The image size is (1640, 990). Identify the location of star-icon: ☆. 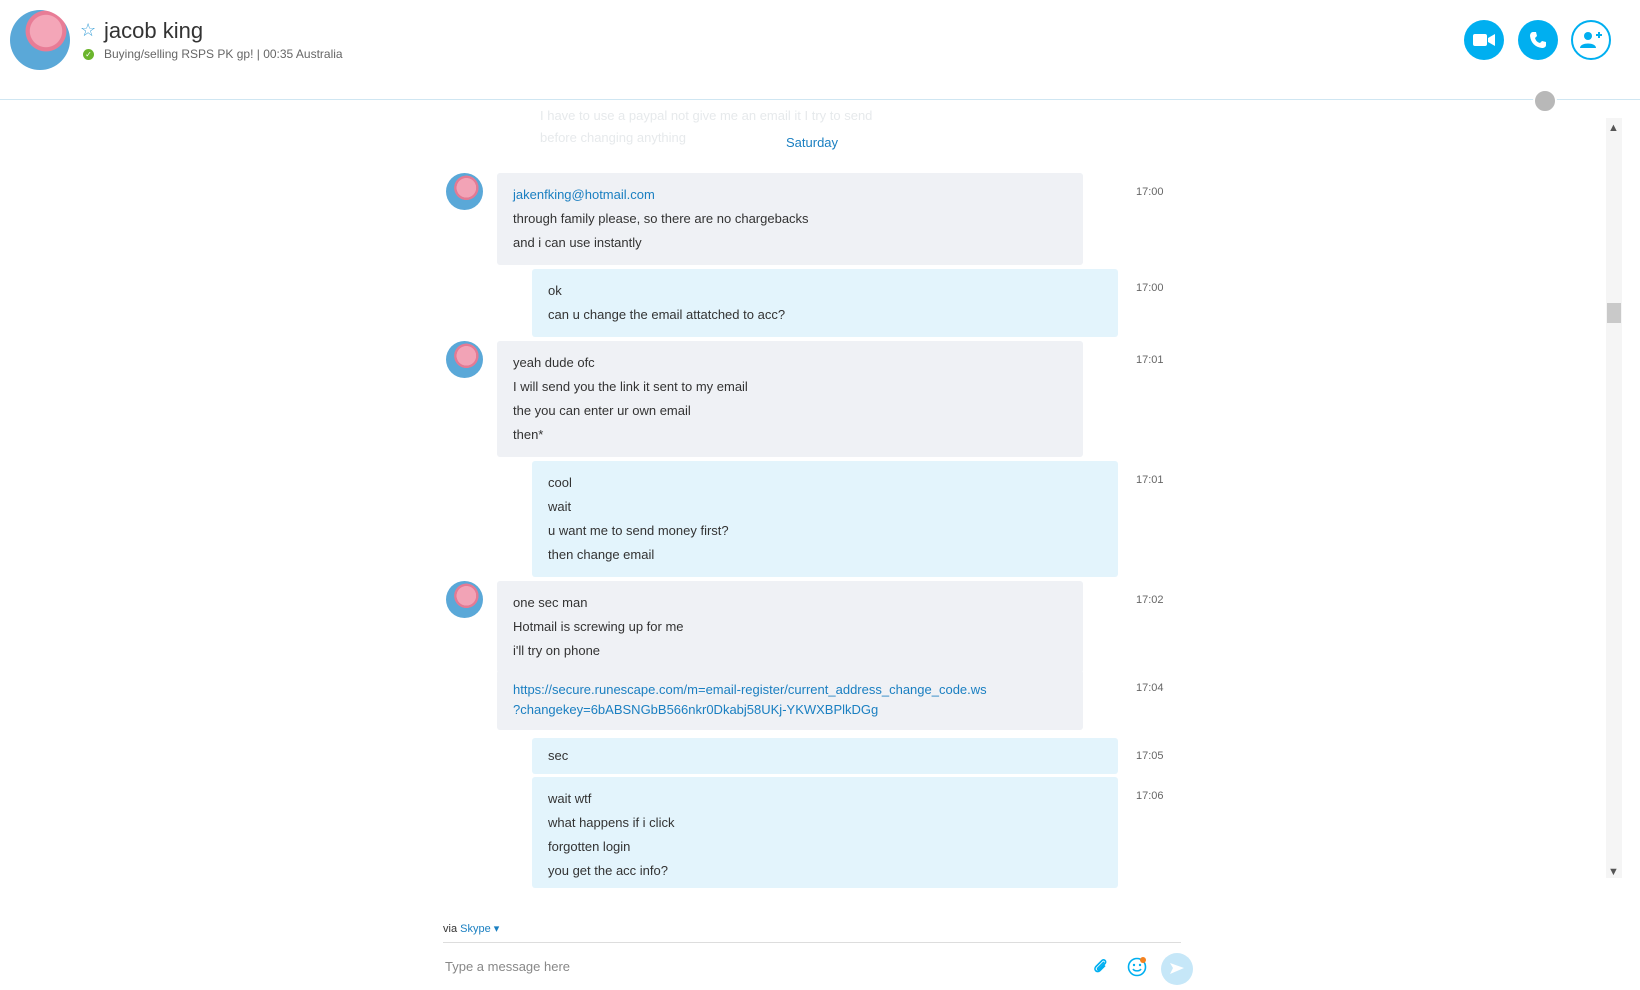
(88, 30).